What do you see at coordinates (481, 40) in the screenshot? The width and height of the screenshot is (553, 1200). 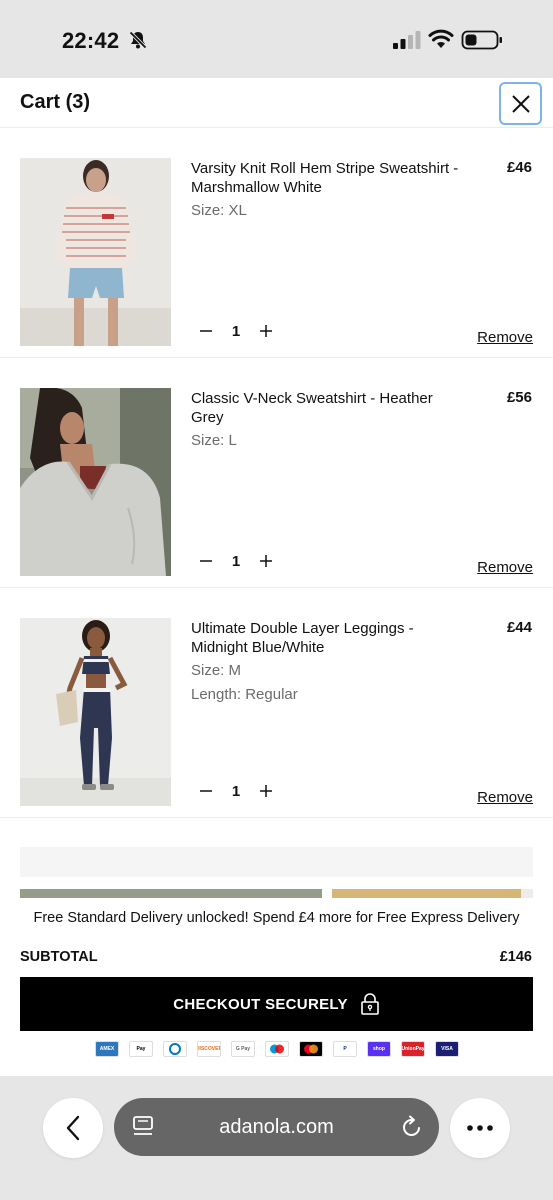 I see `battery-icon` at bounding box center [481, 40].